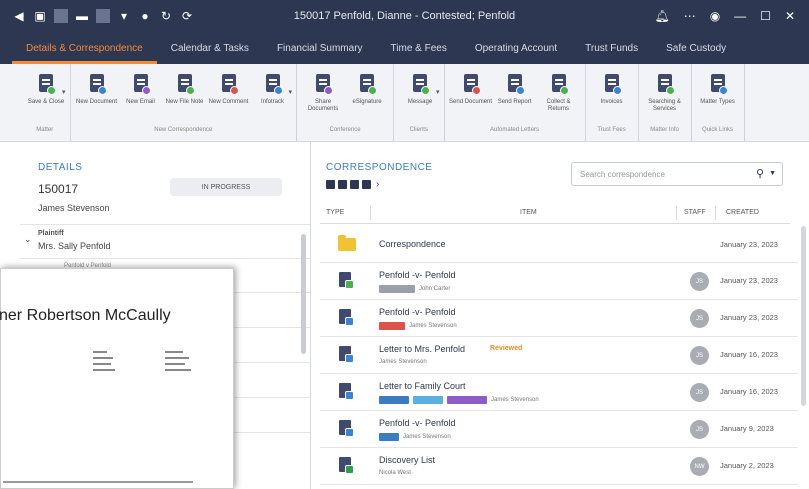  What do you see at coordinates (103, 16) in the screenshot?
I see `toolbar-divider` at bounding box center [103, 16].